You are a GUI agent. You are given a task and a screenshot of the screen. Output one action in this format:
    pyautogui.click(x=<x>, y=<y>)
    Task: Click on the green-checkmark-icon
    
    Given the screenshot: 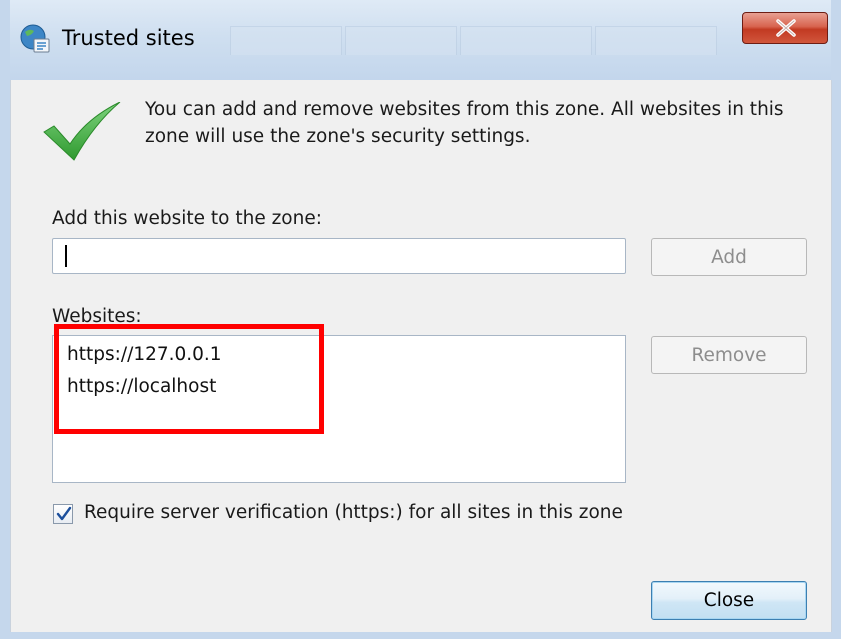 What is the action you would take?
    pyautogui.click(x=82, y=131)
    